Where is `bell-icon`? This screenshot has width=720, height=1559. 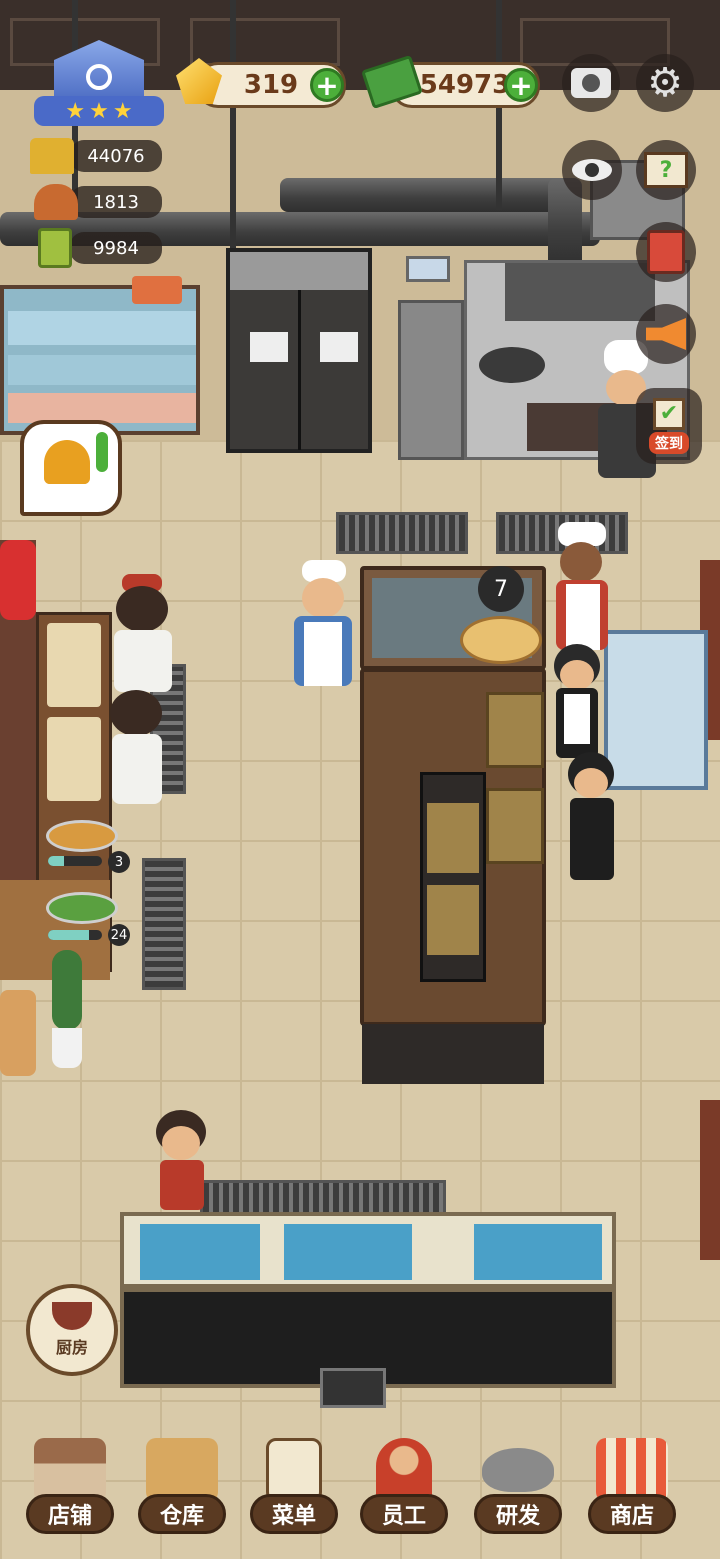 bell-icon is located at coordinates (67, 462).